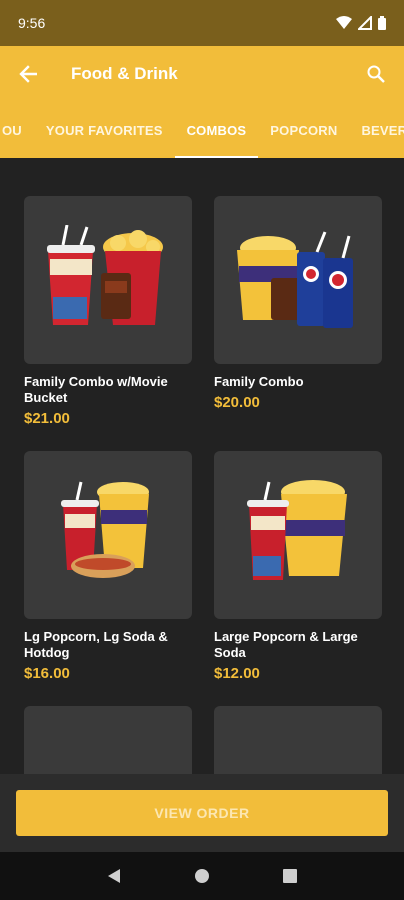  I want to click on category-tabs: OU YOUR FAVORITES COMBOS POPCORN BEVERAG, so click(202, 130).